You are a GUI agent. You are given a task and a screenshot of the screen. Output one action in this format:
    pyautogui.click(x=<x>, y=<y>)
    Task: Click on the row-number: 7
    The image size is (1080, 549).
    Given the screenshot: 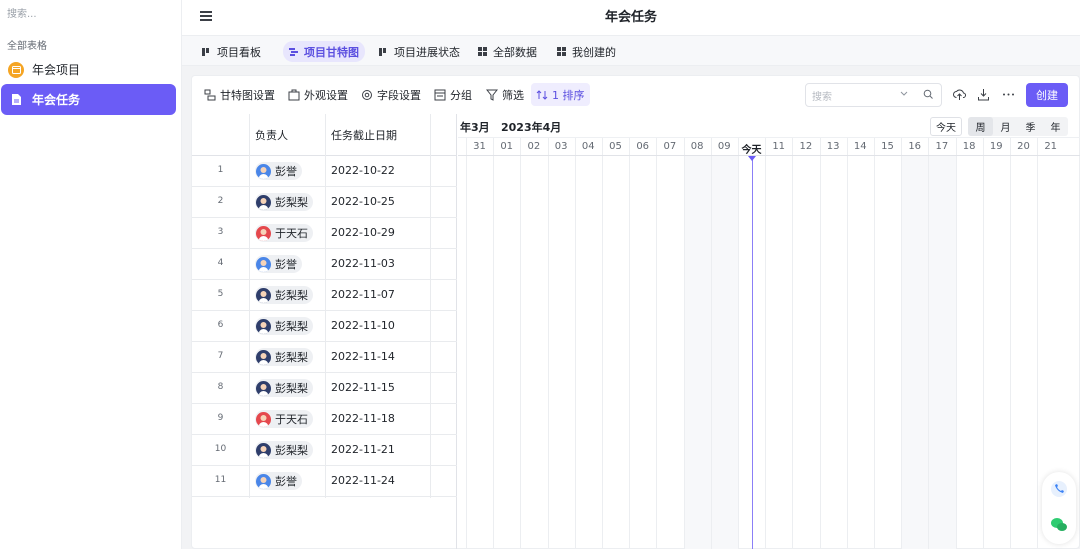 What is the action you would take?
    pyautogui.click(x=220, y=356)
    